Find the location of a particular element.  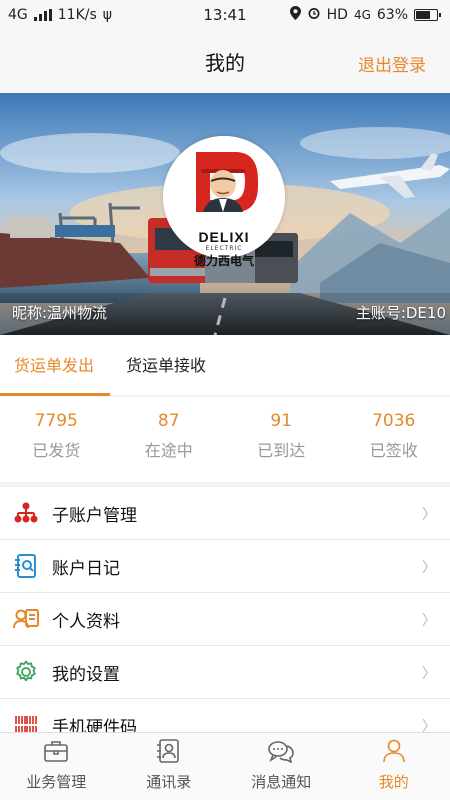

stat-label: 已签收 is located at coordinates (393, 450).